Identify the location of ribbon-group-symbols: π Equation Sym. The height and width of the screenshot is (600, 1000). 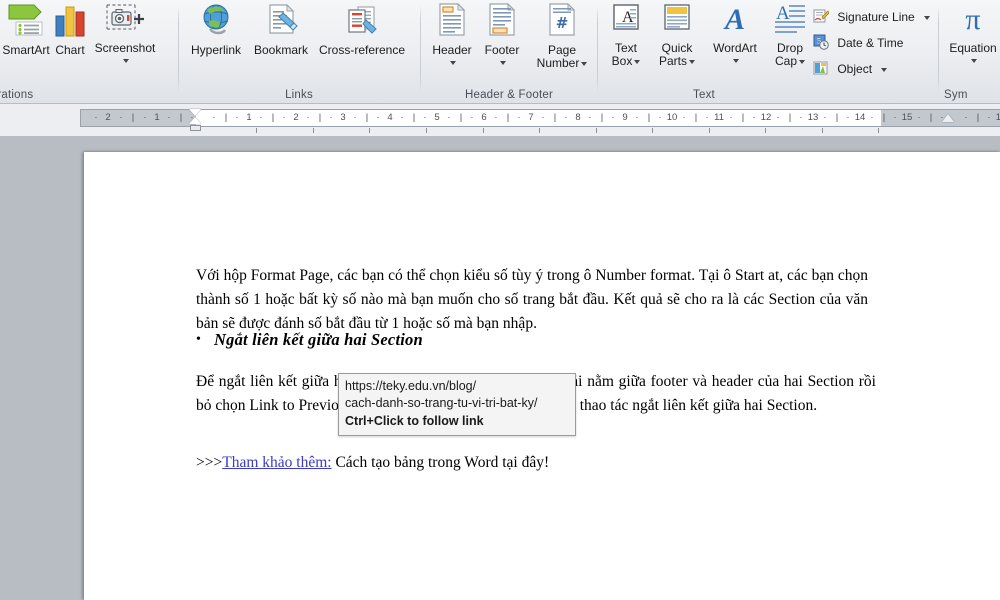
(970, 51).